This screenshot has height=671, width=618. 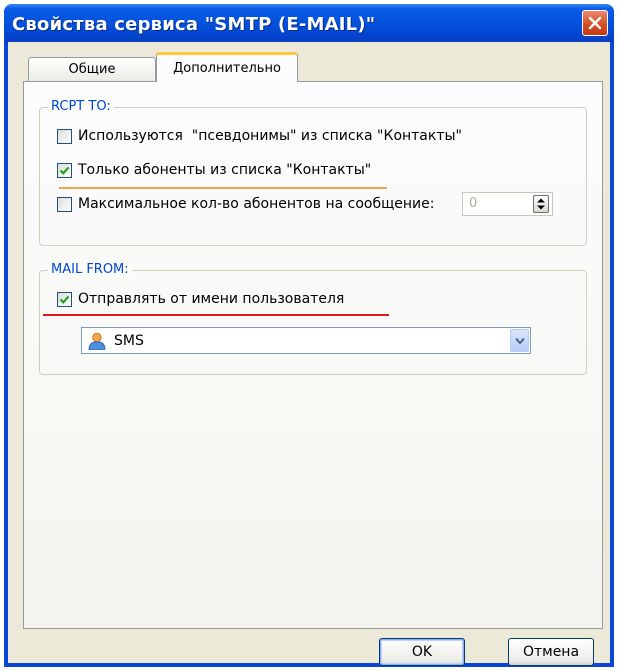 What do you see at coordinates (90, 269) in the screenshot?
I see `mail-from-legend: MAIL FROM:` at bounding box center [90, 269].